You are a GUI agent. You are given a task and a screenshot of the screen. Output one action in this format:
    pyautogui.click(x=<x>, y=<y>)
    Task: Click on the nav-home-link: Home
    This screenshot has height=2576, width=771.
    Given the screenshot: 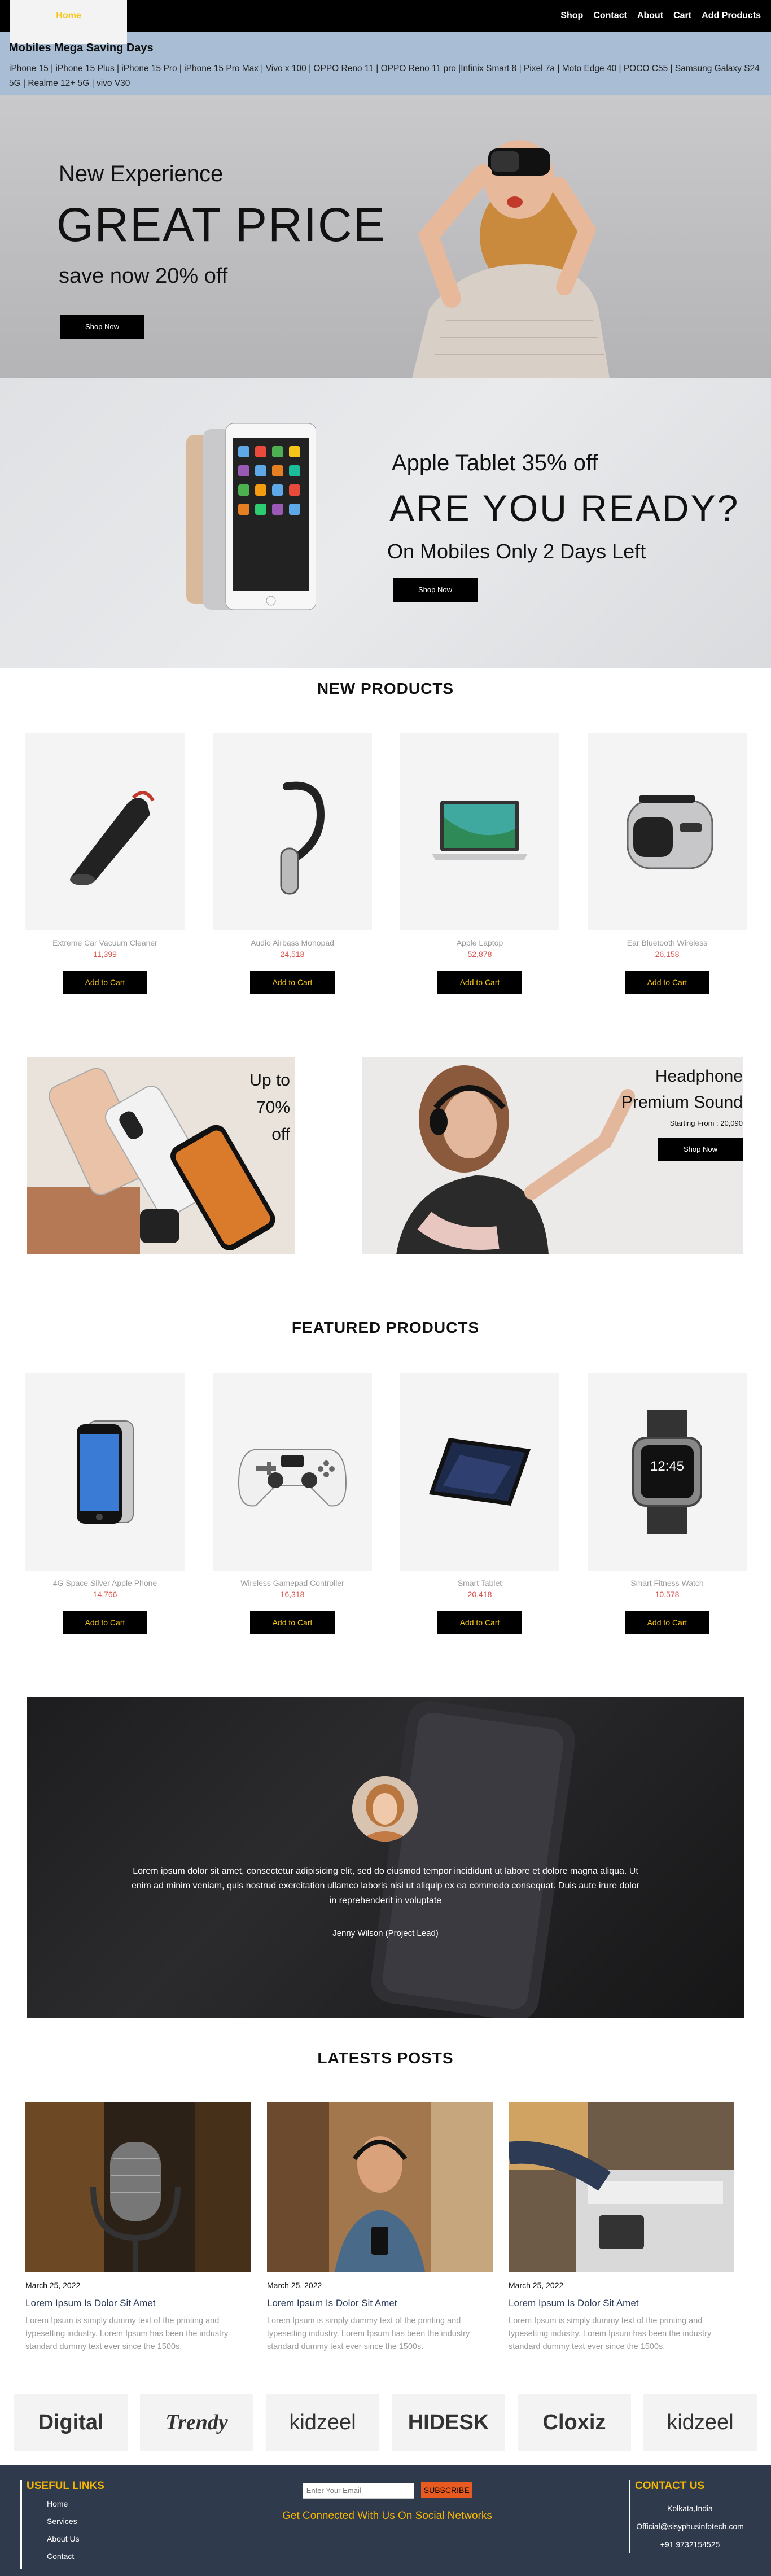 What is the action you would take?
    pyautogui.click(x=68, y=22)
    